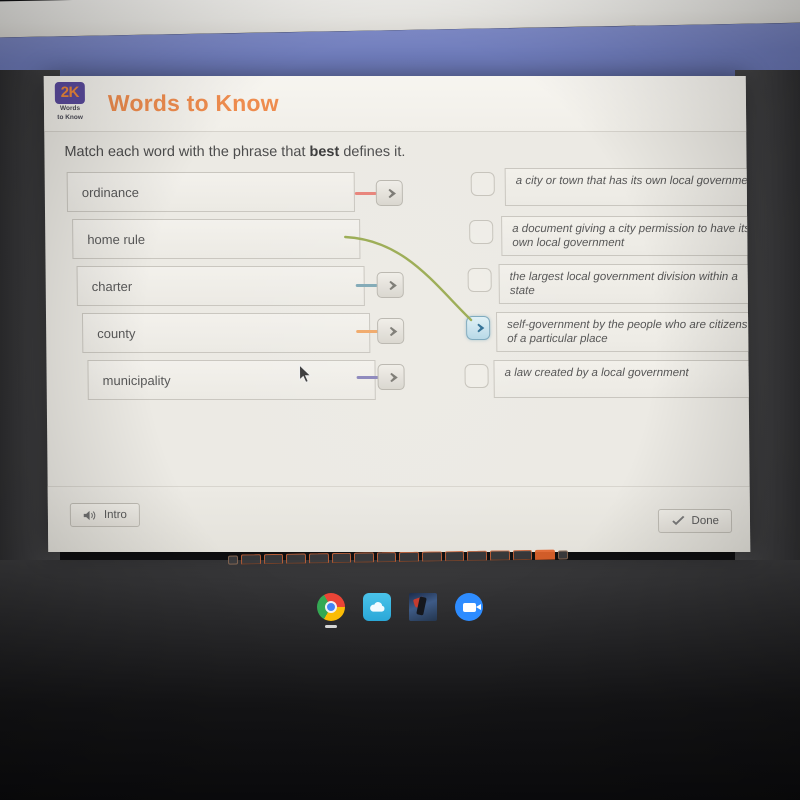  I want to click on cloud-storage-icon, so click(377, 607).